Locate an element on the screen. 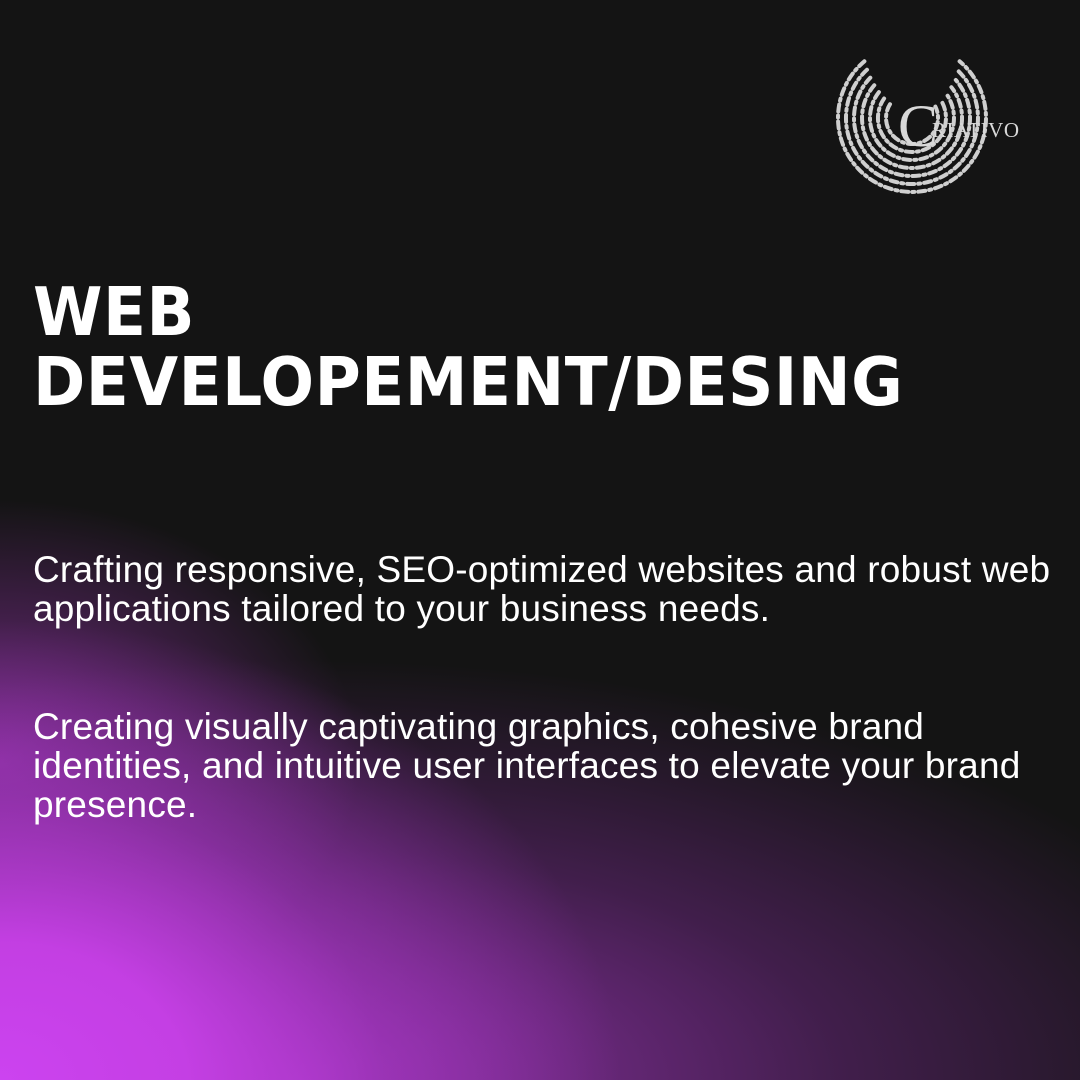 The height and width of the screenshot is (1080, 1080). headline: WEB DEVELOPEMENT/DESING is located at coordinates (553, 347).